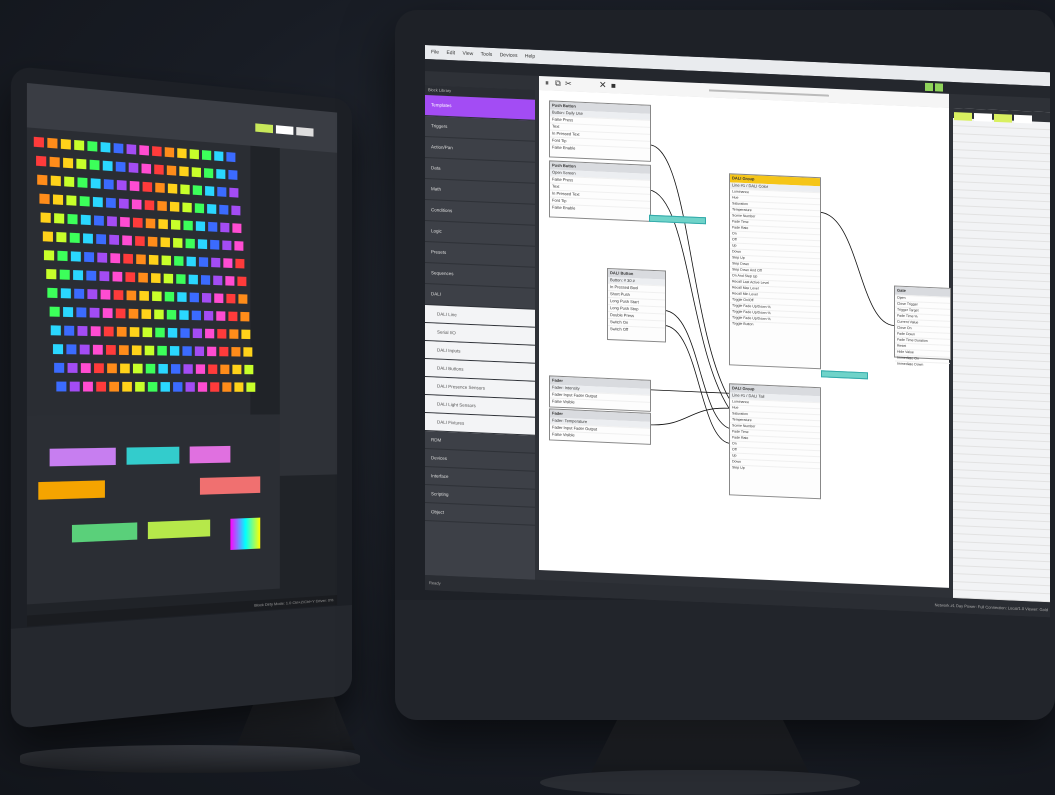  I want to click on zoom-slider, so click(769, 93).